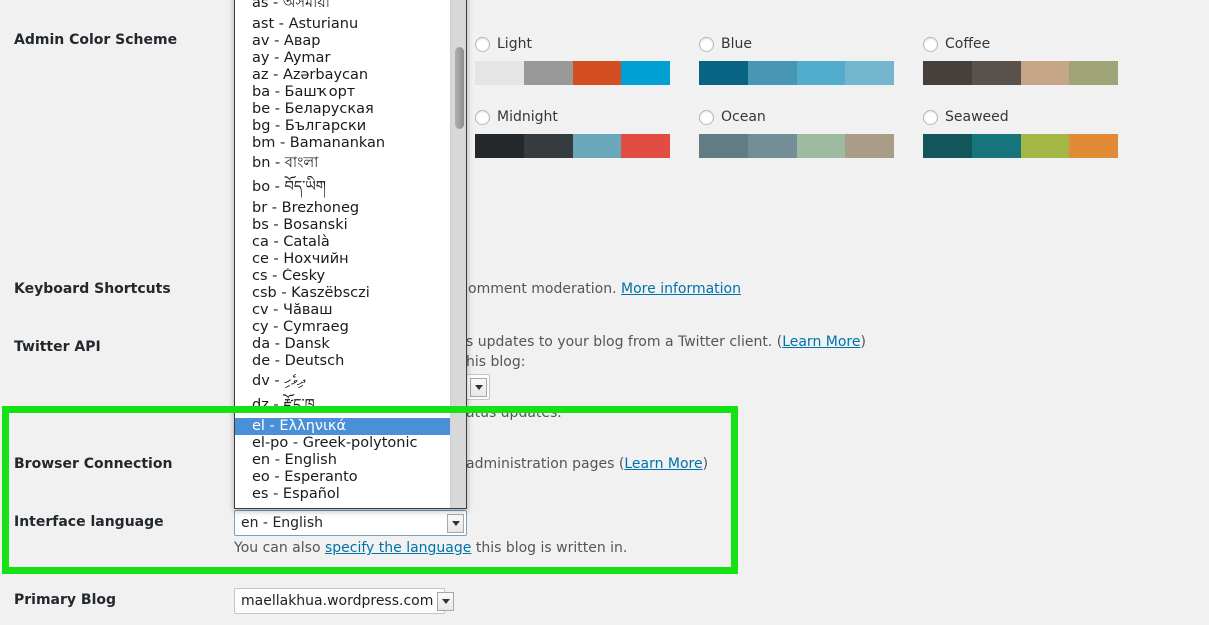 The height and width of the screenshot is (625, 1209). Describe the element at coordinates (930, 44) in the screenshot. I see `radio-coffee` at that location.